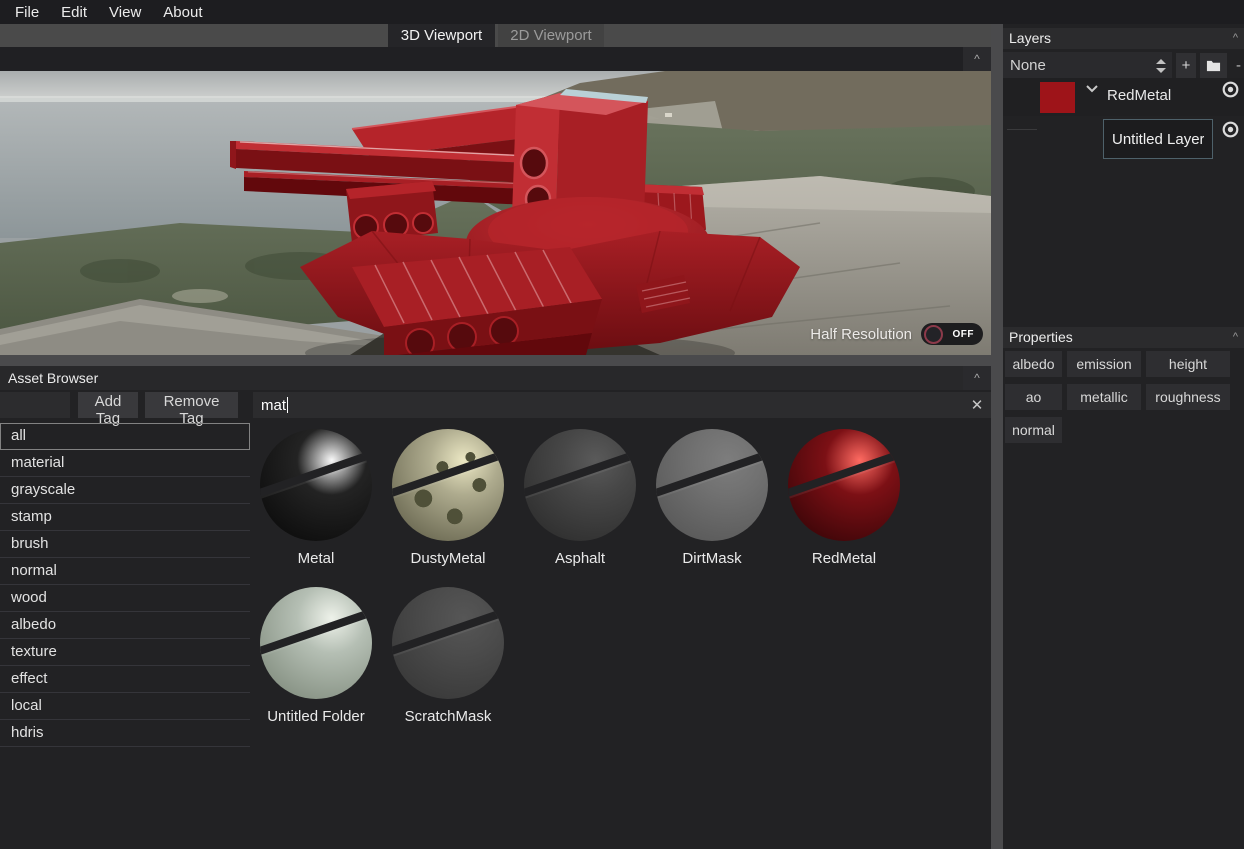 The width and height of the screenshot is (1244, 849). Describe the element at coordinates (1139, 95) in the screenshot. I see `layer-name: RedMetal` at that location.